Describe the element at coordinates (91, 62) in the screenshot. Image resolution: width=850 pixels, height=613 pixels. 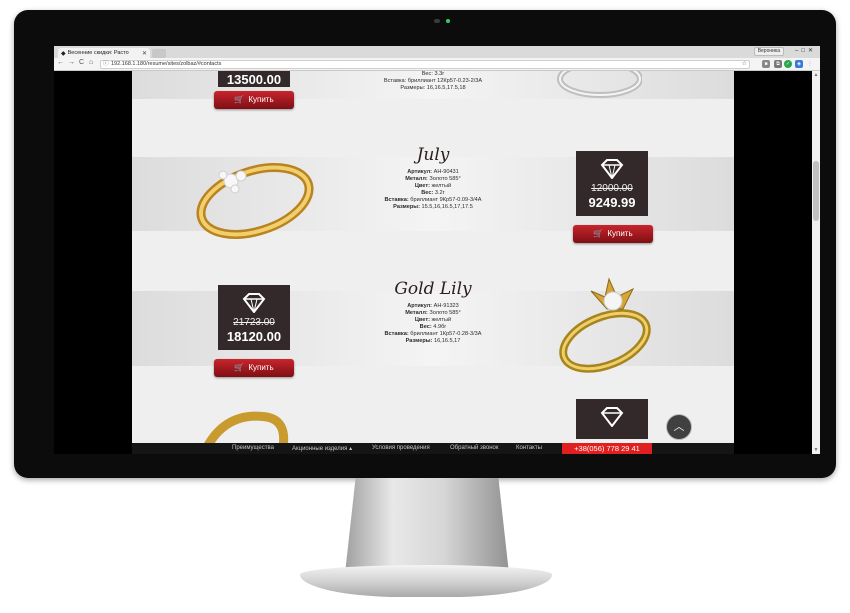
I see `home-icon: ⌂` at that location.